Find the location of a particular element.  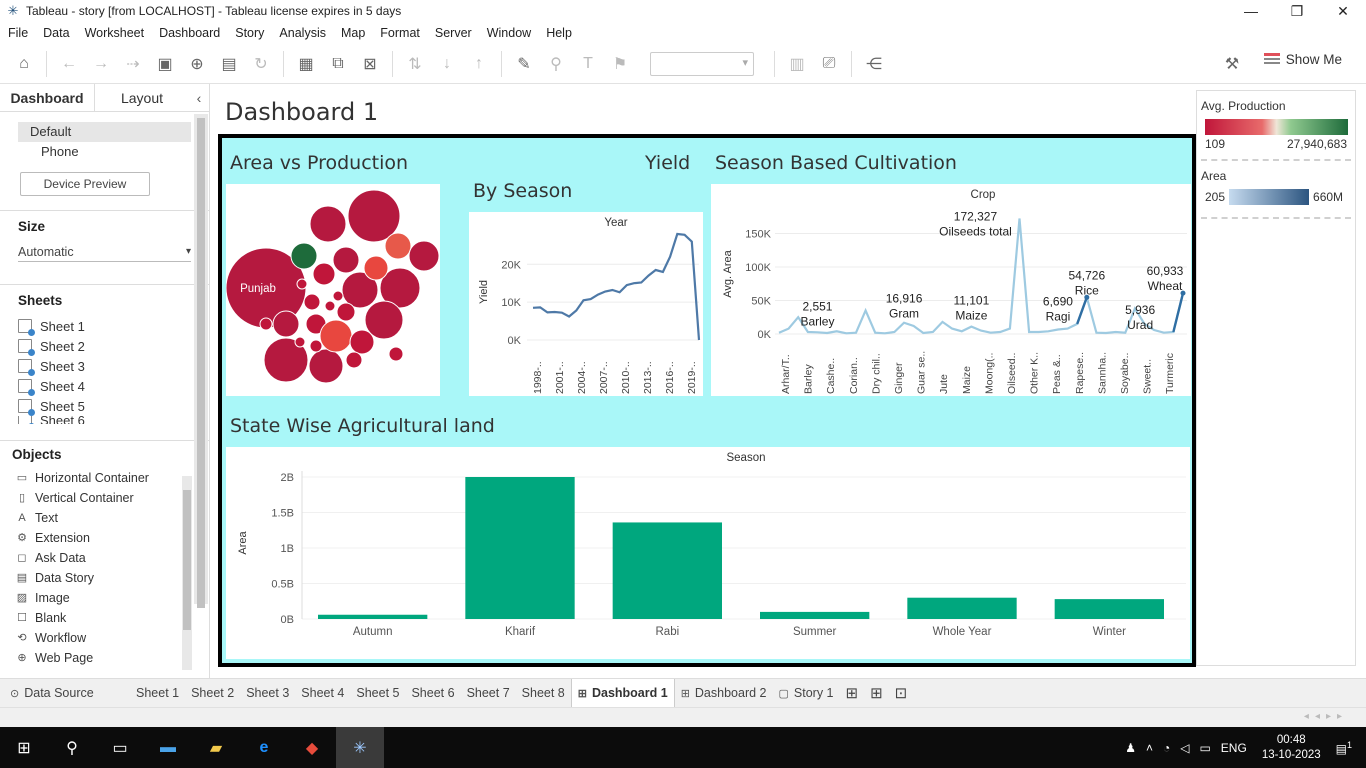

new-data-source-icon: ⊕ is located at coordinates (197, 64).